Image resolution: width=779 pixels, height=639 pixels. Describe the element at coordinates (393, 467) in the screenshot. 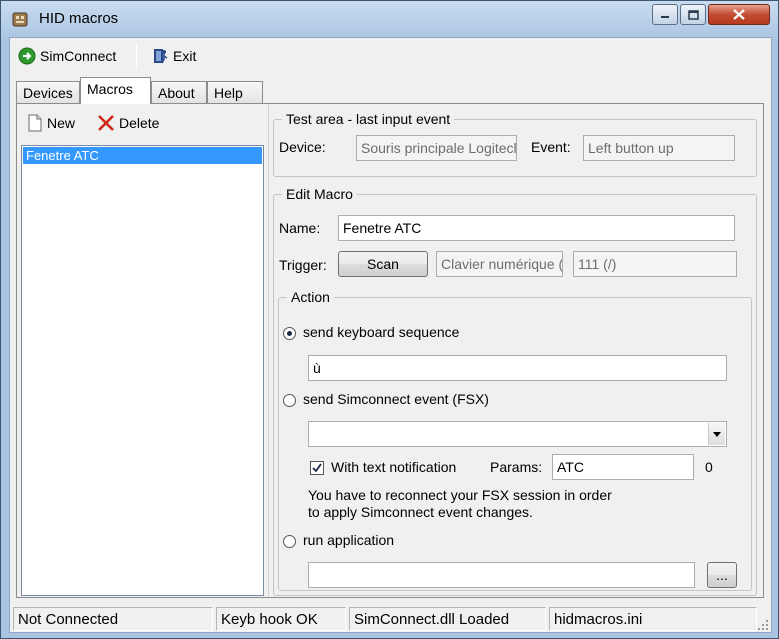

I see `text-notification-label: With text notification` at that location.